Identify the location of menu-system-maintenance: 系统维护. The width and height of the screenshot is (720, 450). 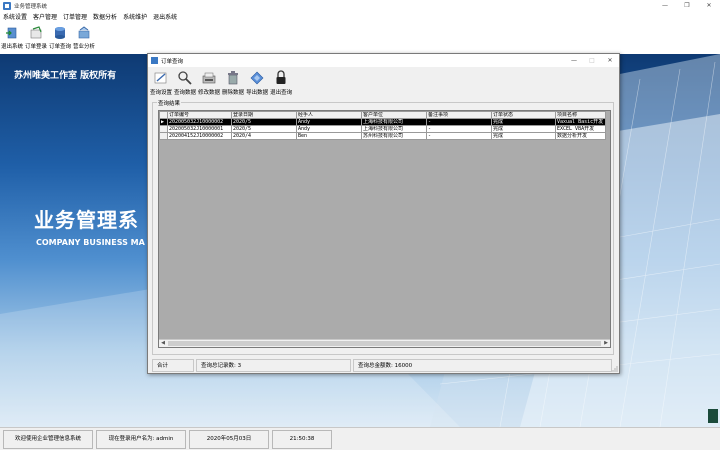
(135, 17).